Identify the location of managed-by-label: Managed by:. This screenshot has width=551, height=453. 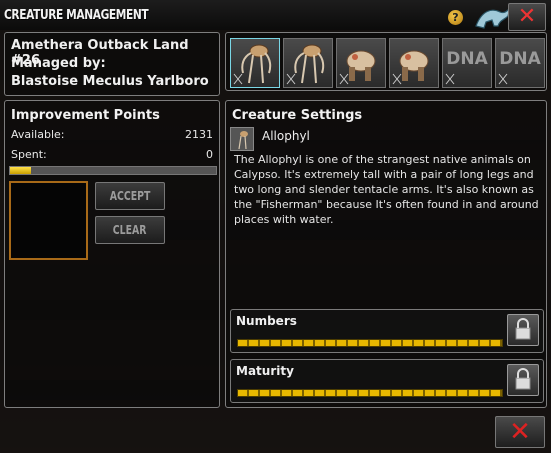
(58, 63).